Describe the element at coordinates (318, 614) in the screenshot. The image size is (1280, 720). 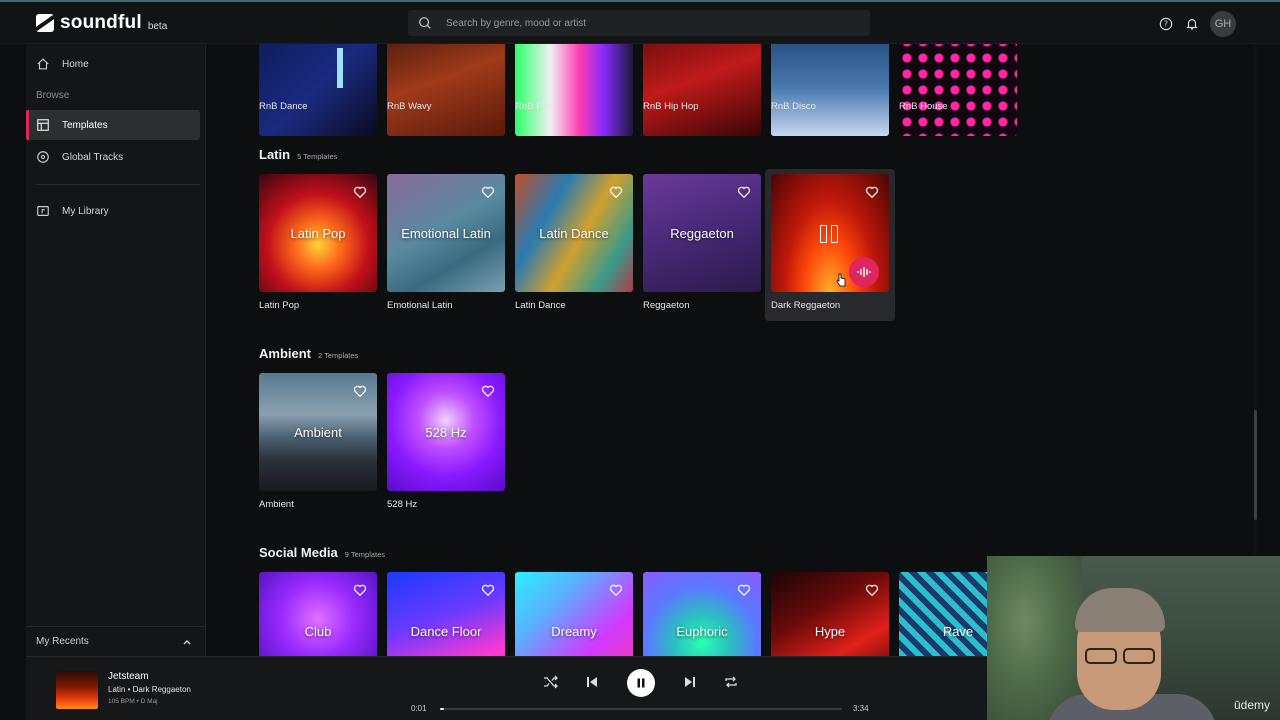
I see `template-card-club: Club` at that location.